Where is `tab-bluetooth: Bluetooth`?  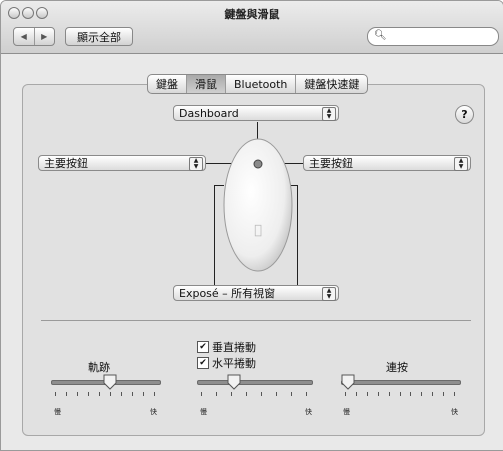
tab-bluetooth: Bluetooth is located at coordinates (261, 84).